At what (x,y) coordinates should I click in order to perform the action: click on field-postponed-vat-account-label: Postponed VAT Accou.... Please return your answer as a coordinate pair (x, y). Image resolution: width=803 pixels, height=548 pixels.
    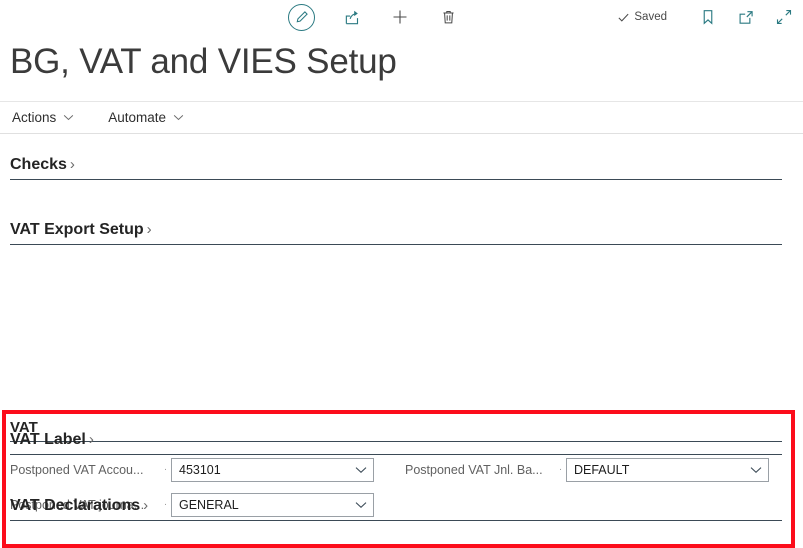
    Looking at the image, I should click on (77, 470).